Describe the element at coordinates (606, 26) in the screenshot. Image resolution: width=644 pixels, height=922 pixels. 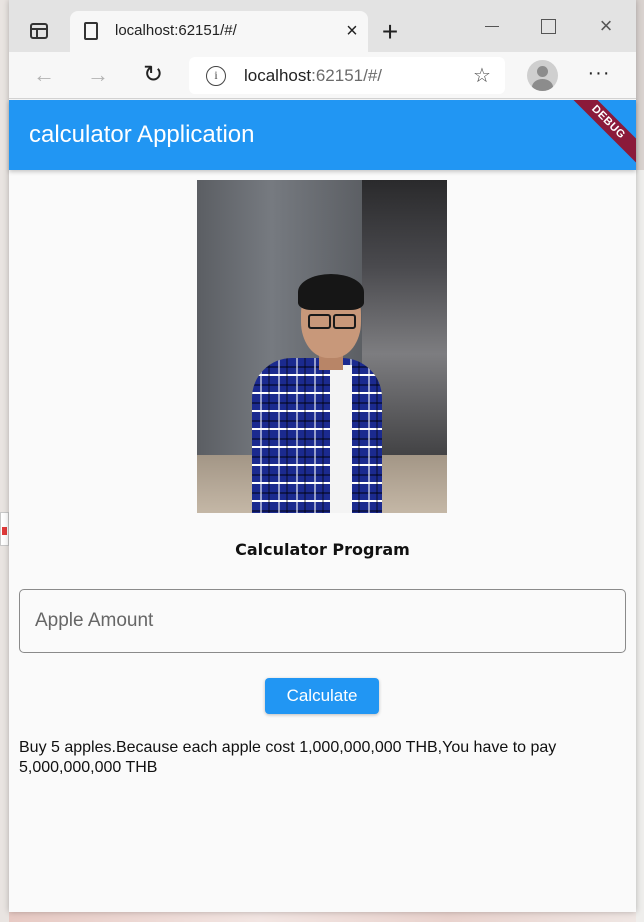
I see `close-window-button: ×` at that location.